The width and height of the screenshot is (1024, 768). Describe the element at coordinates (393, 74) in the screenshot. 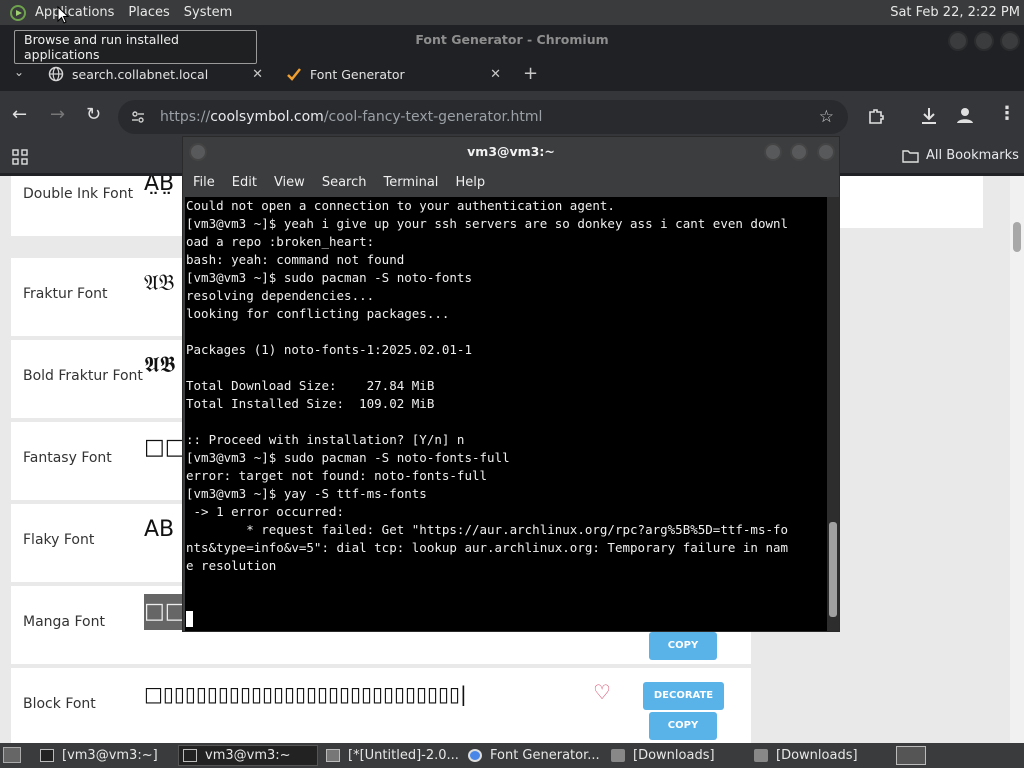

I see `tab-font-generator: Font Generator ✕` at that location.